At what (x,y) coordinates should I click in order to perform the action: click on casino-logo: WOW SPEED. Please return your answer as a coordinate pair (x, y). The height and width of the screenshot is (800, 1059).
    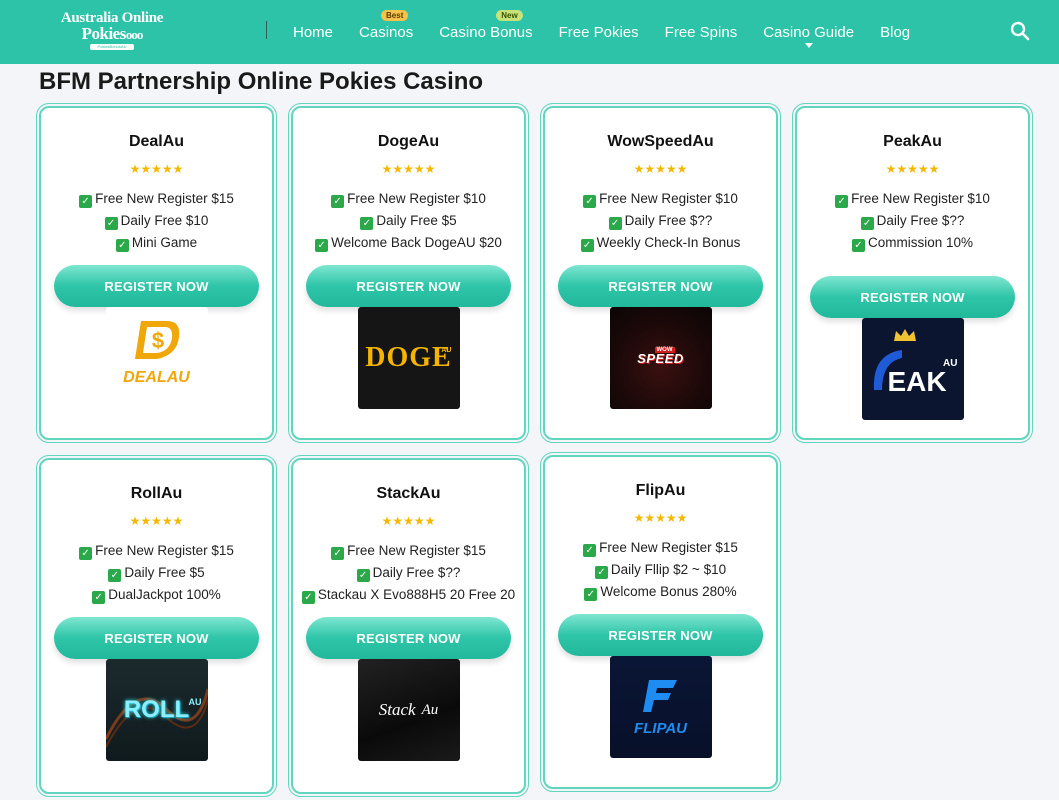
    Looking at the image, I should click on (660, 358).